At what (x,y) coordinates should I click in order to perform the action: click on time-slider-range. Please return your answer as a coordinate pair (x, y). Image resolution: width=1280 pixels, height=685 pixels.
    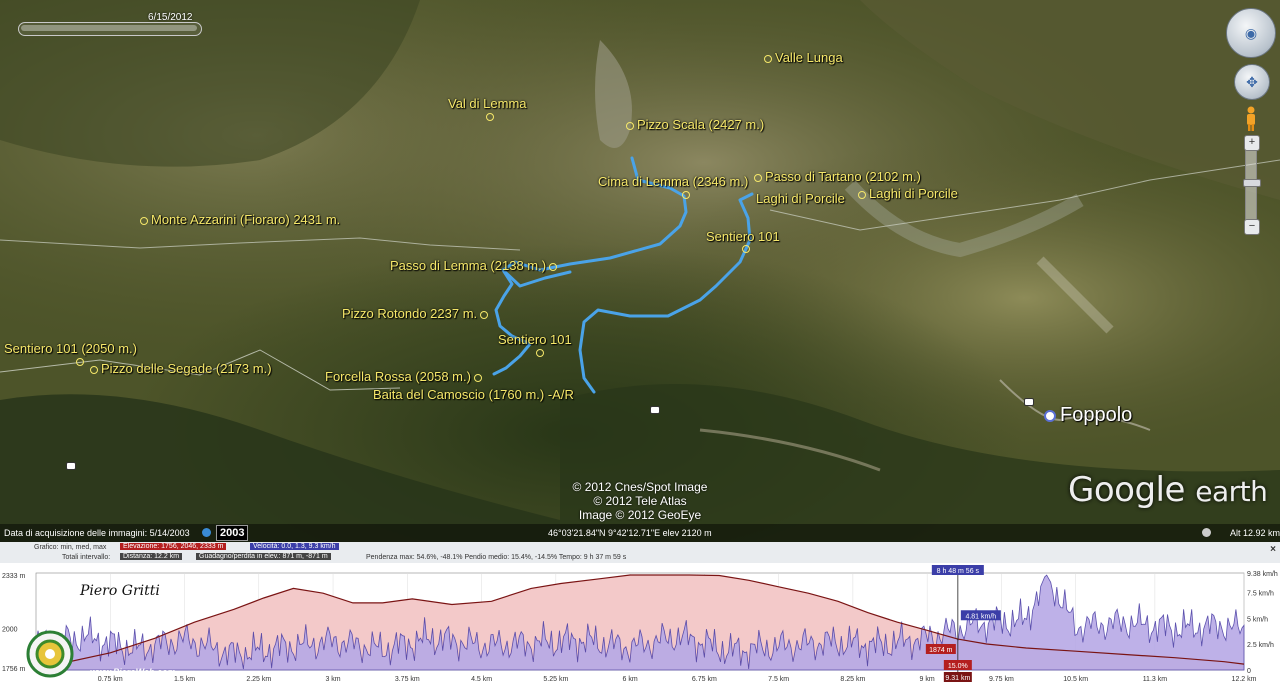
    Looking at the image, I should click on (109, 28).